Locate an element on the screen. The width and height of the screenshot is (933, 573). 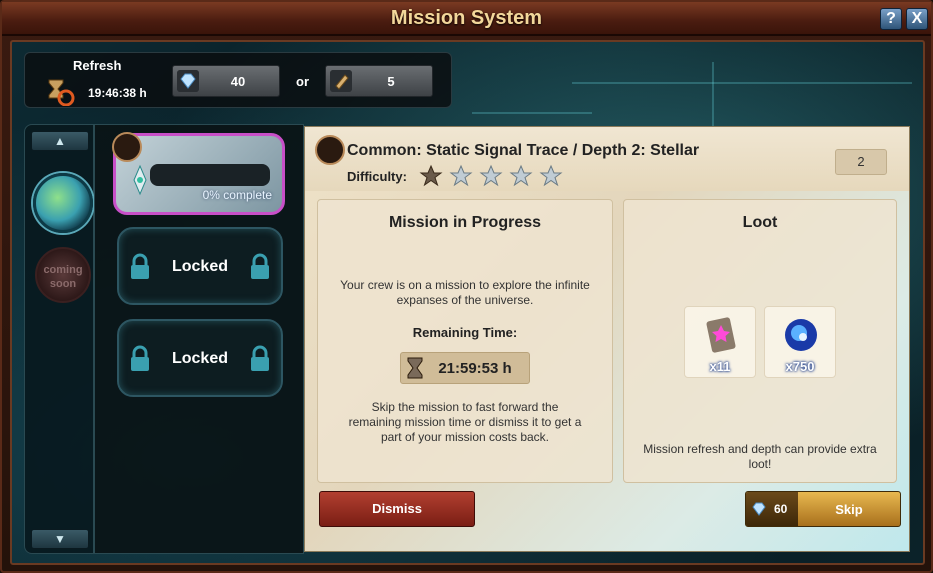
loot-title: Loot is located at coordinates (760, 222).